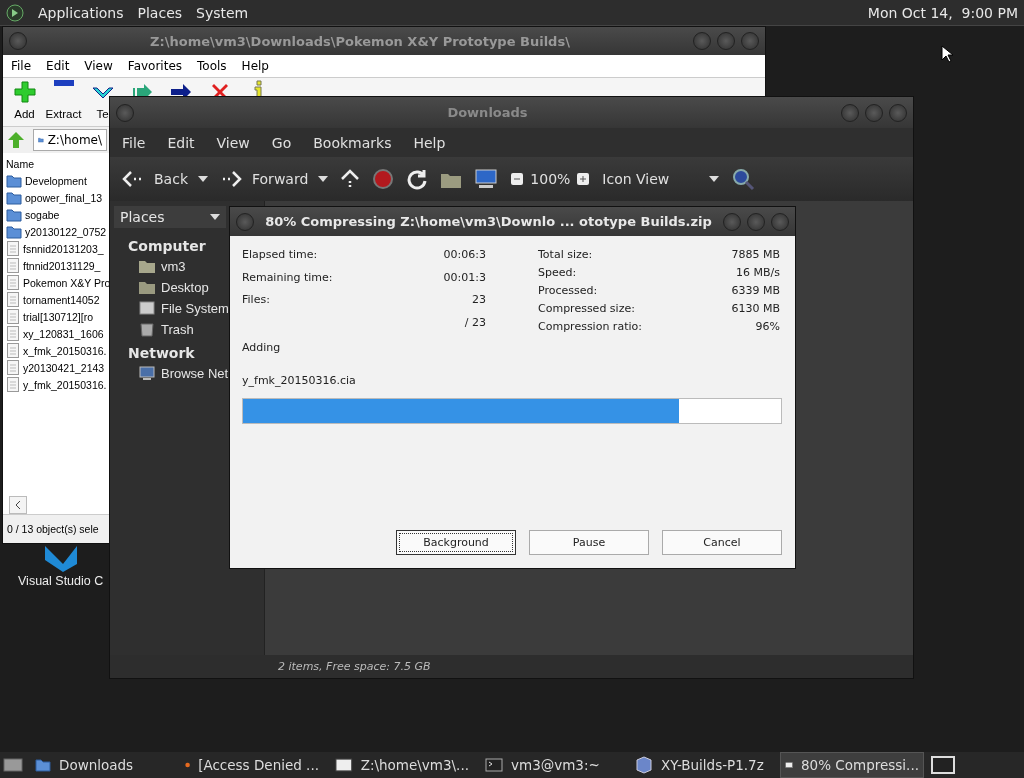 The width and height of the screenshot is (1024, 778). Describe the element at coordinates (568, 290) in the screenshot. I see `stat-label: Processed:` at that location.